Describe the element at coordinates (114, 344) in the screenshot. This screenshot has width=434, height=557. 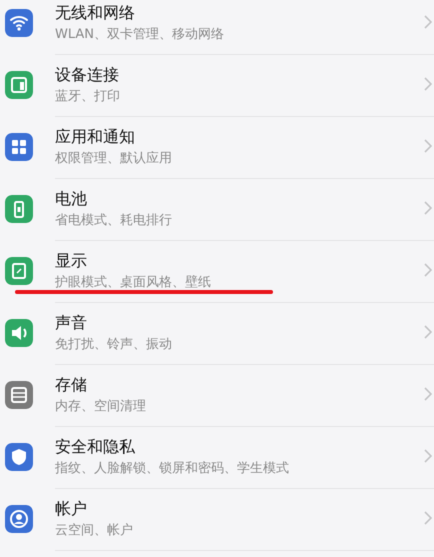
I see `settings-subtitle: 免打扰、铃声、振动` at that location.